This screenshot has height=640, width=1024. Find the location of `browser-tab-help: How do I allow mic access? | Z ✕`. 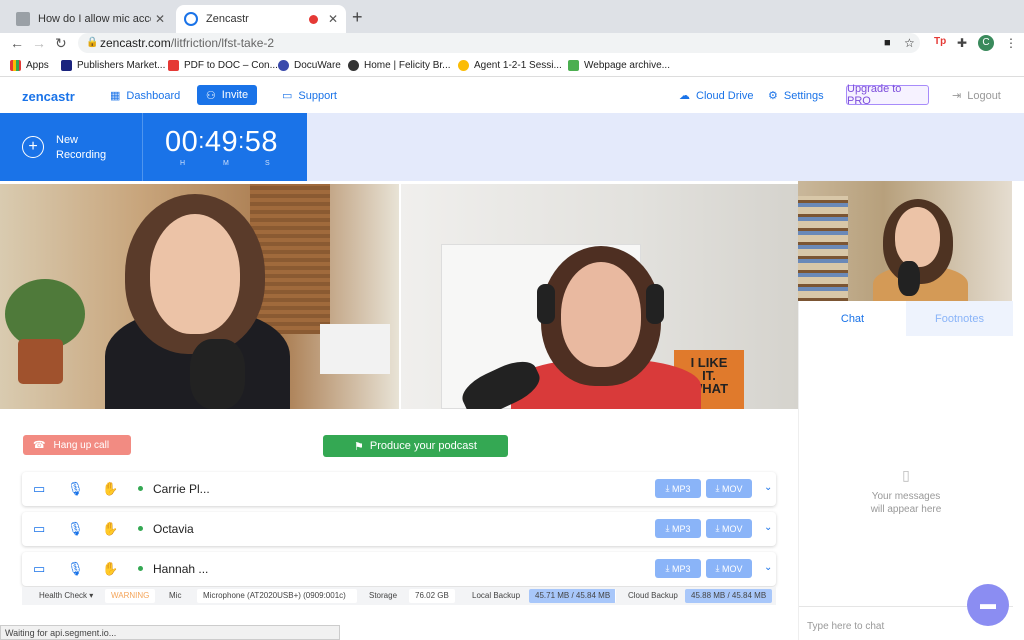

browser-tab-help: How do I allow mic access? | Z ✕ is located at coordinates (90, 19).